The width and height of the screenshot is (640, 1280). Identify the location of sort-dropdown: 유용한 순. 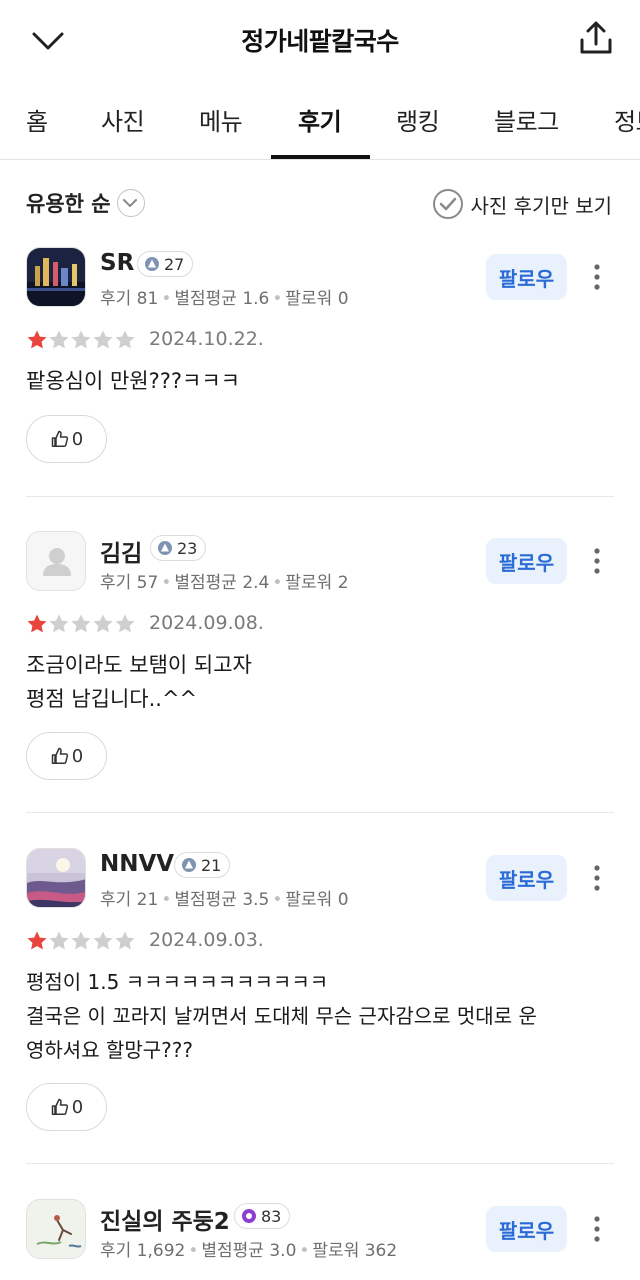
(85, 203).